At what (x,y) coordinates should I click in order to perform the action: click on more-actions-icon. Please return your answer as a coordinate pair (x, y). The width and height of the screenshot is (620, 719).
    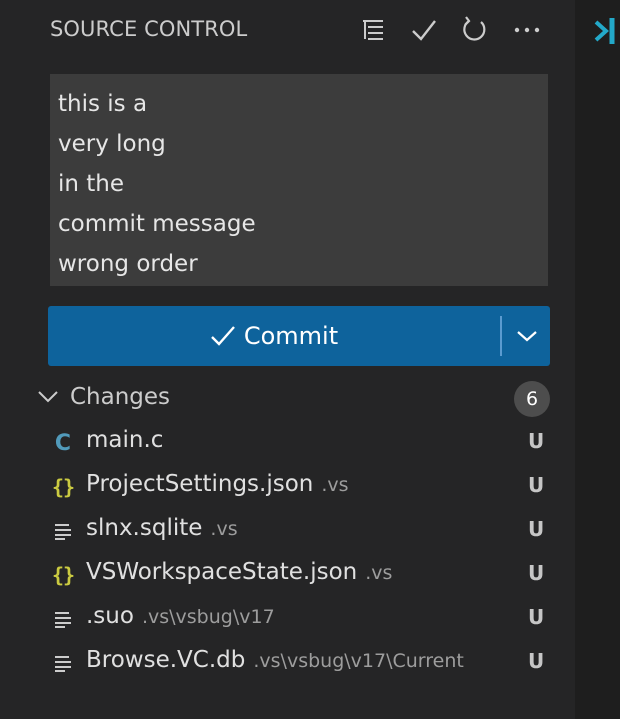
    Looking at the image, I should click on (527, 30).